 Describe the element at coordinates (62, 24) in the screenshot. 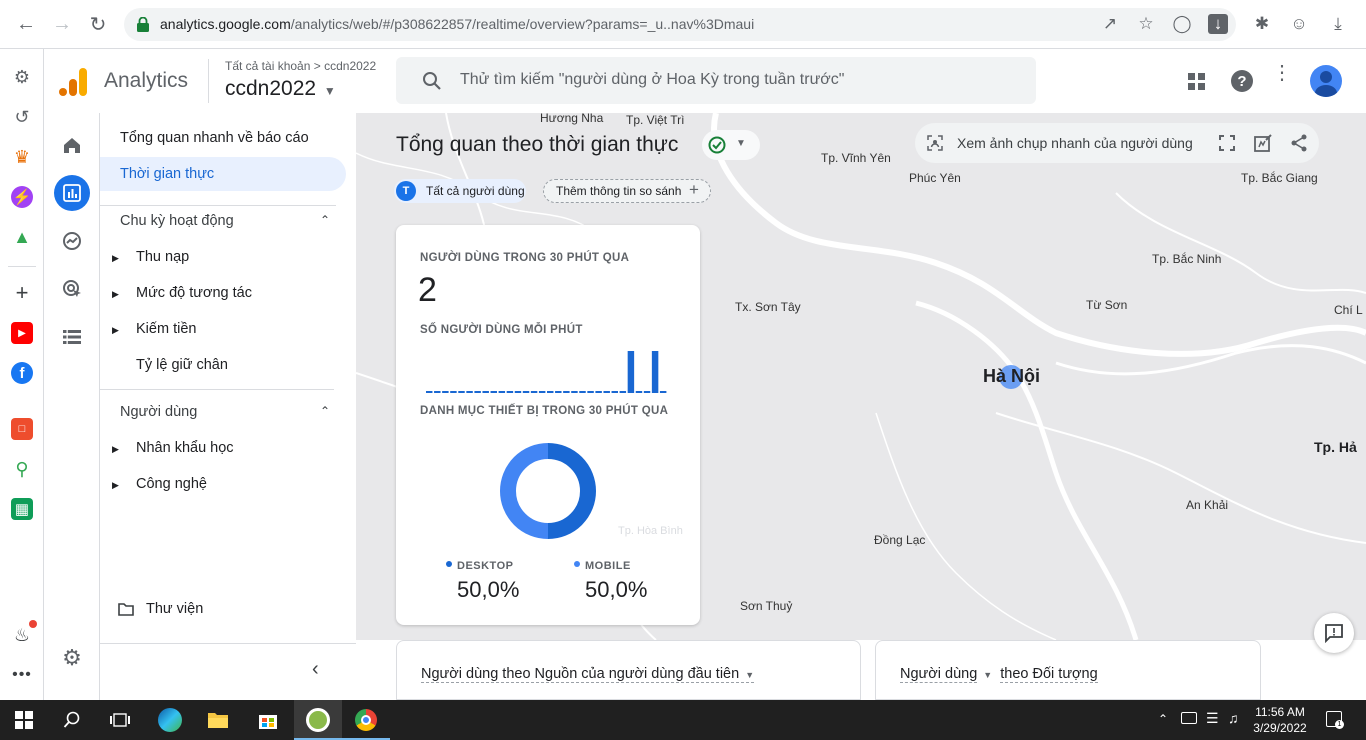

I see `forward-icon: →` at that location.